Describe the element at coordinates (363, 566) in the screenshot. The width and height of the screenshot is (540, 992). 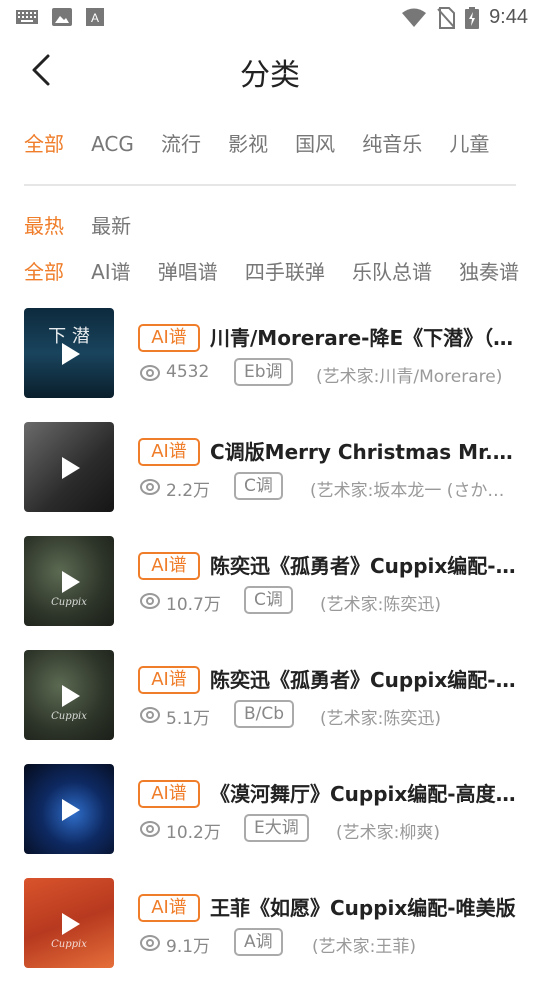
I see `item-title: 陈奕迅《孤勇者》Cuppix编配-C调` at that location.